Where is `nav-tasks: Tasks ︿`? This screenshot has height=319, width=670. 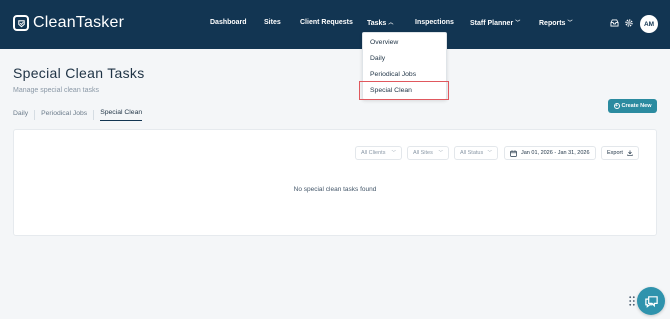 nav-tasks: Tasks ︿ is located at coordinates (380, 23).